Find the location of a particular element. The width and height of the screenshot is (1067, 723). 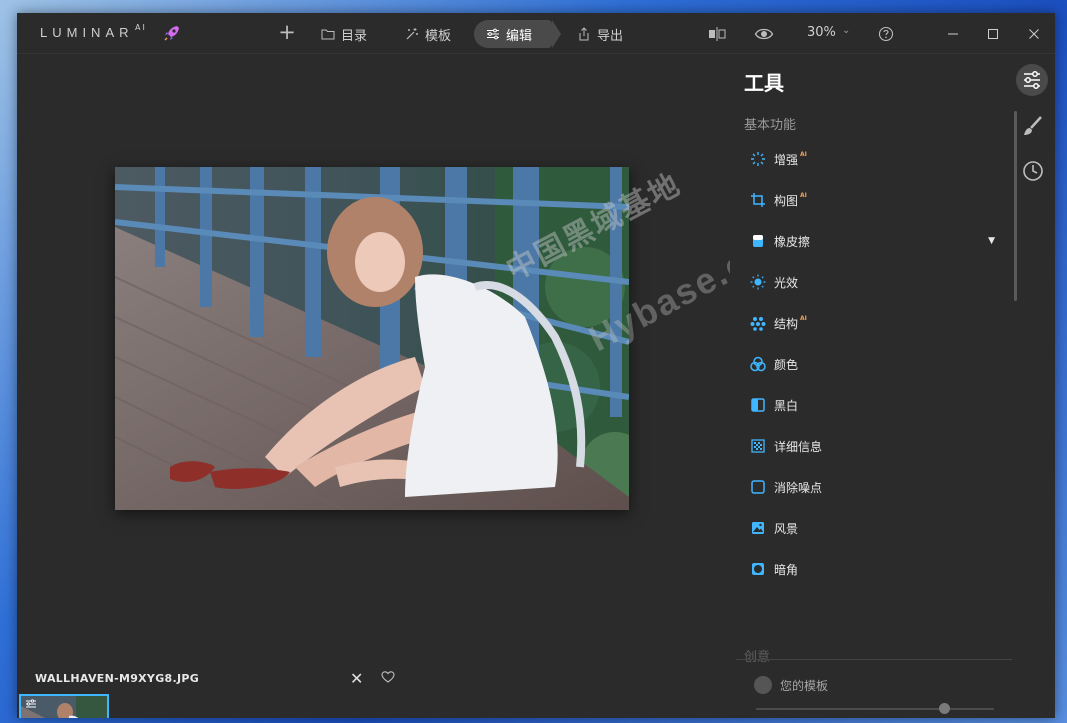

clock-icon is located at coordinates (1033, 171).